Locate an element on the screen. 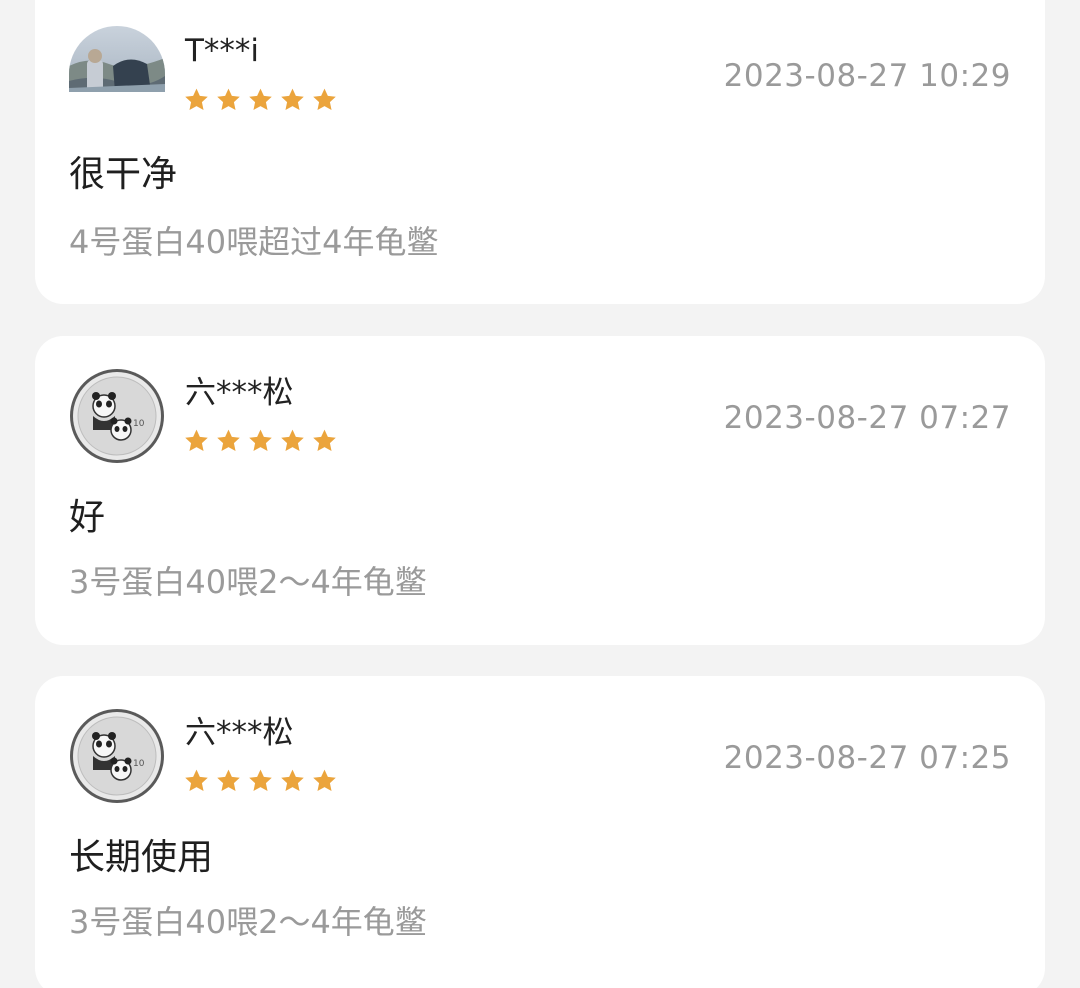 The image size is (1080, 988). review-timestamp: 2023-08-27 07:25 is located at coordinates (867, 758).